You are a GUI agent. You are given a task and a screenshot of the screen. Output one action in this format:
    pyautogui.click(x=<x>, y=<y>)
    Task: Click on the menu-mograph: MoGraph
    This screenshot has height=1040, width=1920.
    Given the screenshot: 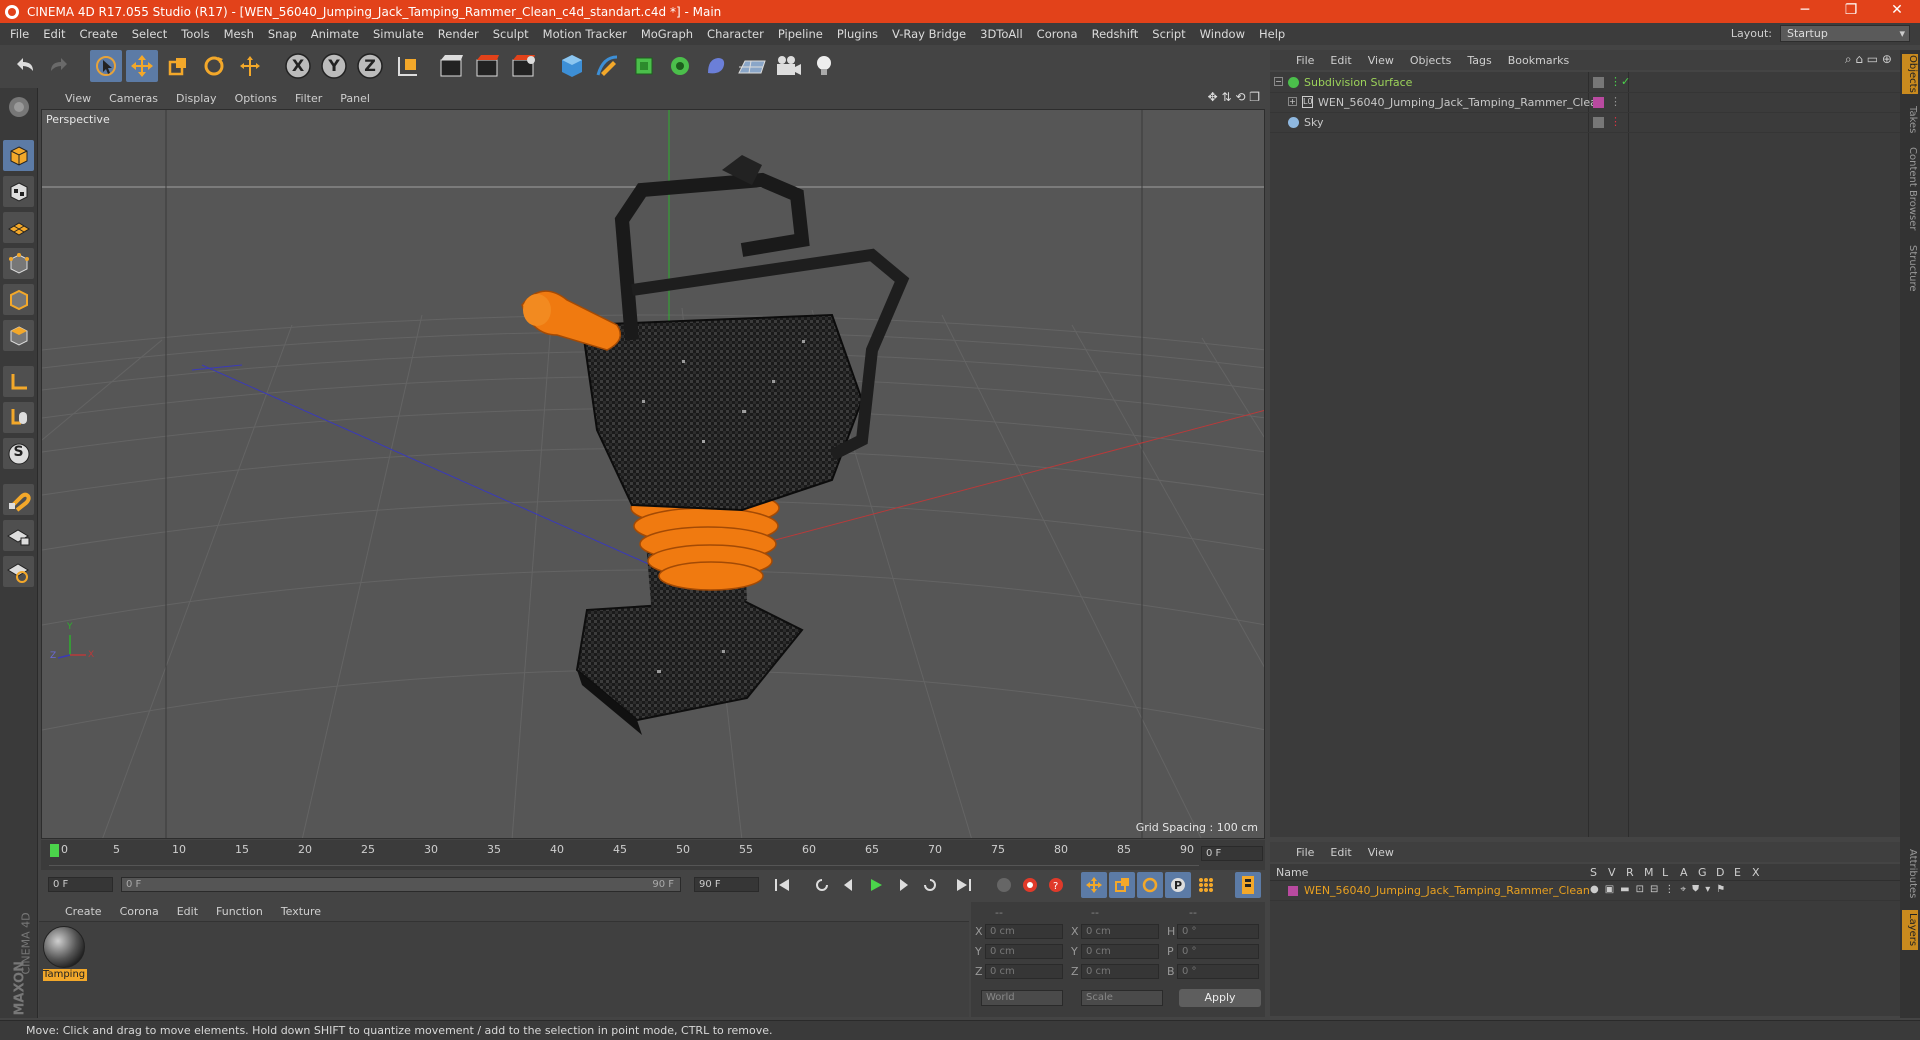 What is the action you would take?
    pyautogui.click(x=667, y=34)
    